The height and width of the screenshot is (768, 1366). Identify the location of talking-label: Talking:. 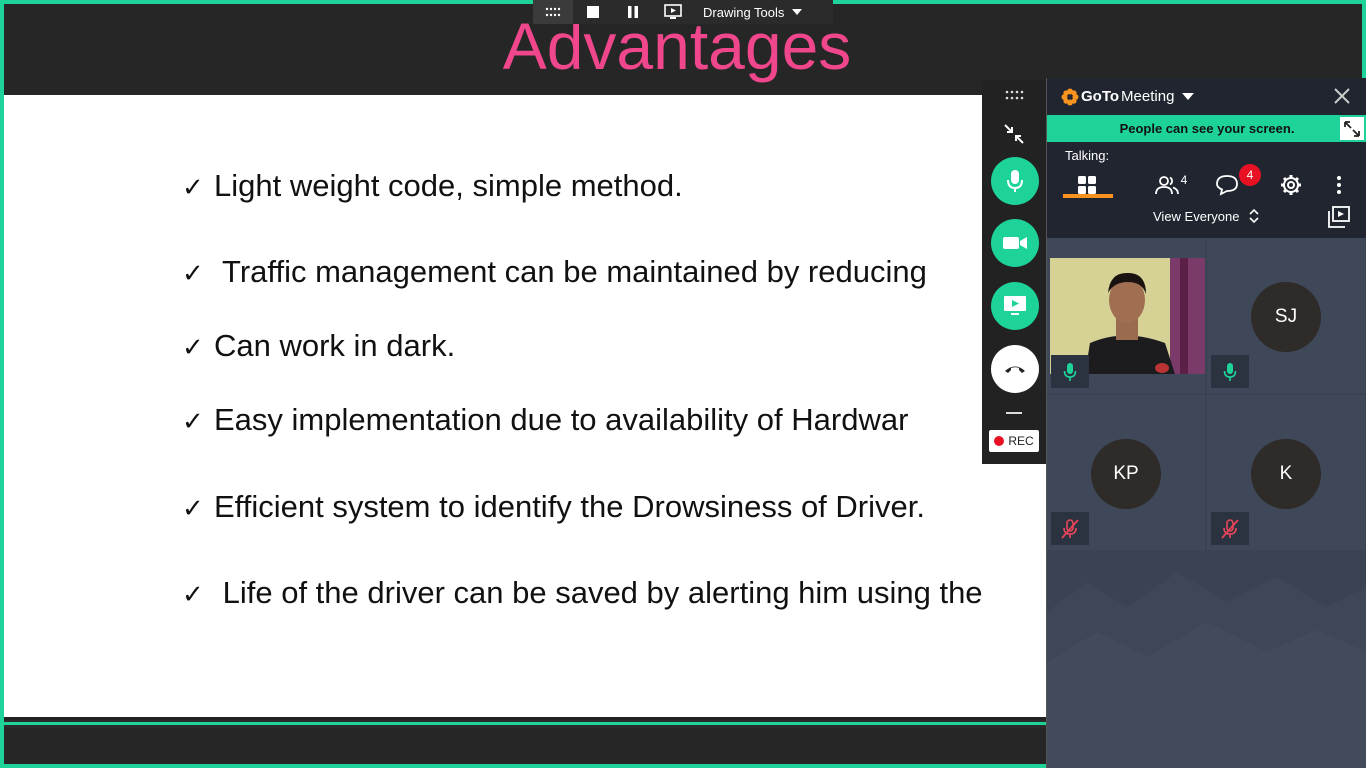
(1087, 155).